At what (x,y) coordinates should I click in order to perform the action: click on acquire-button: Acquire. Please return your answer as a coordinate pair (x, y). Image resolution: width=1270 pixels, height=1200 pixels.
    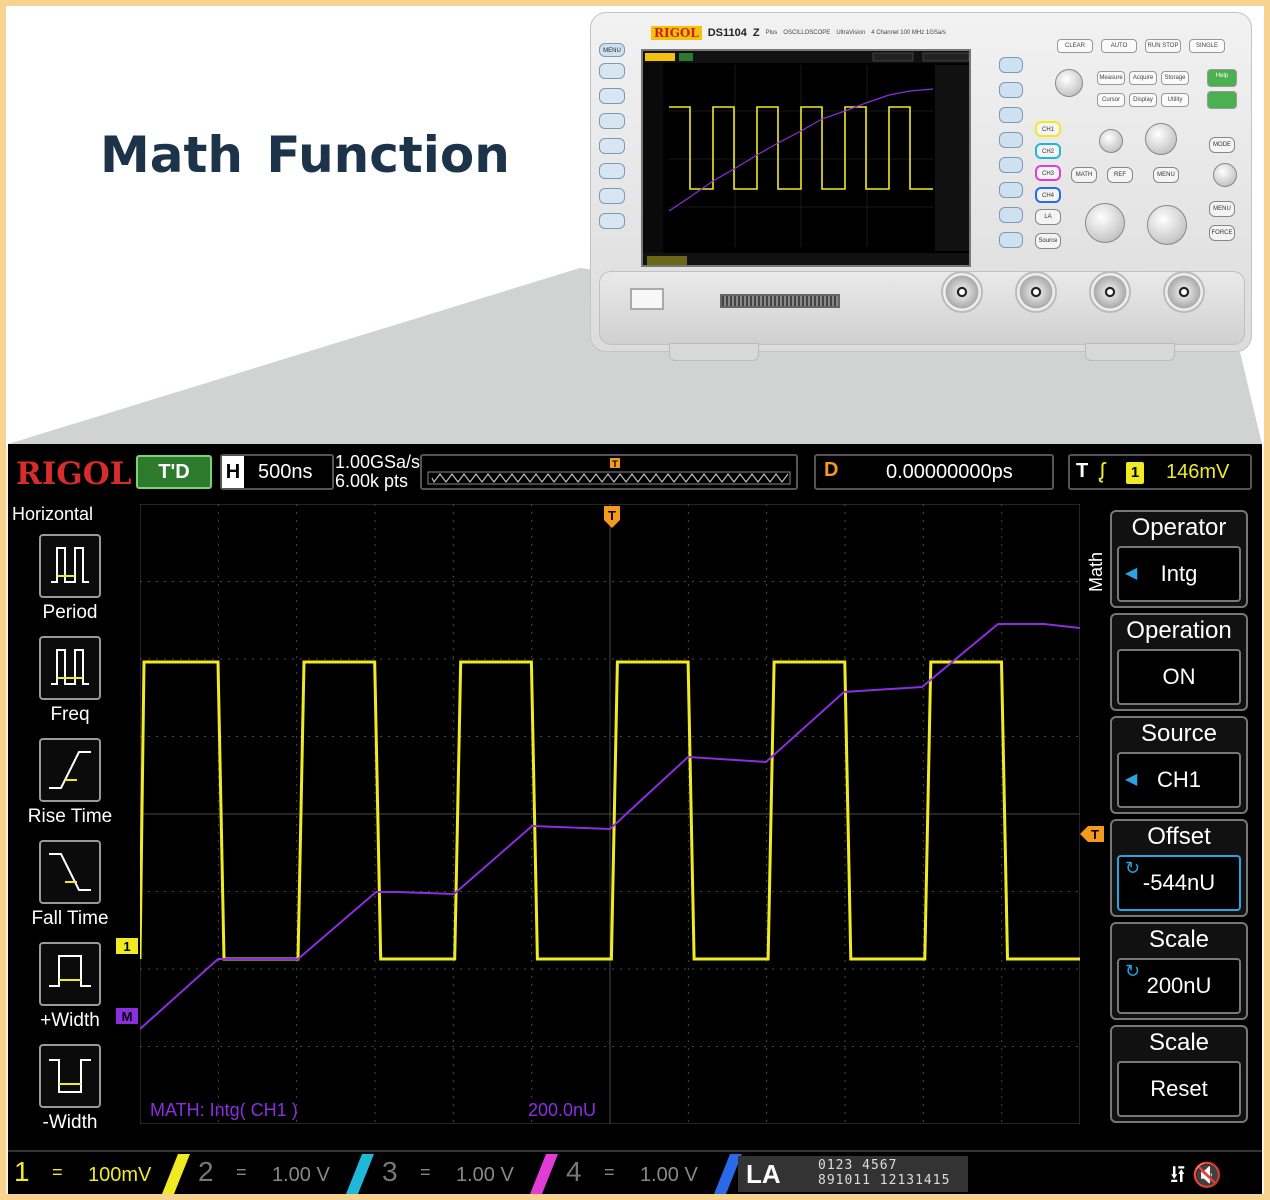
    Looking at the image, I should click on (1143, 78).